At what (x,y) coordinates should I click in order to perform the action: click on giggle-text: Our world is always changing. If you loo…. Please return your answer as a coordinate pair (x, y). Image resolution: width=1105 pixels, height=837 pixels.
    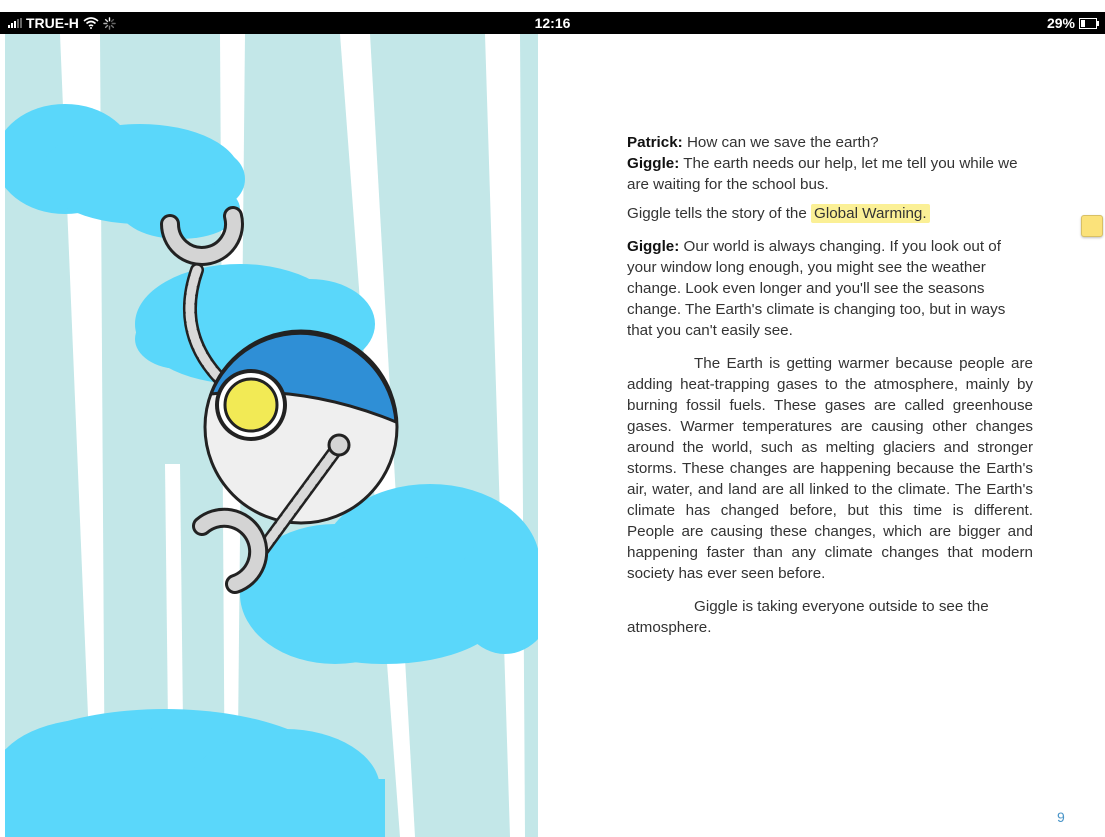
    Looking at the image, I should click on (816, 288).